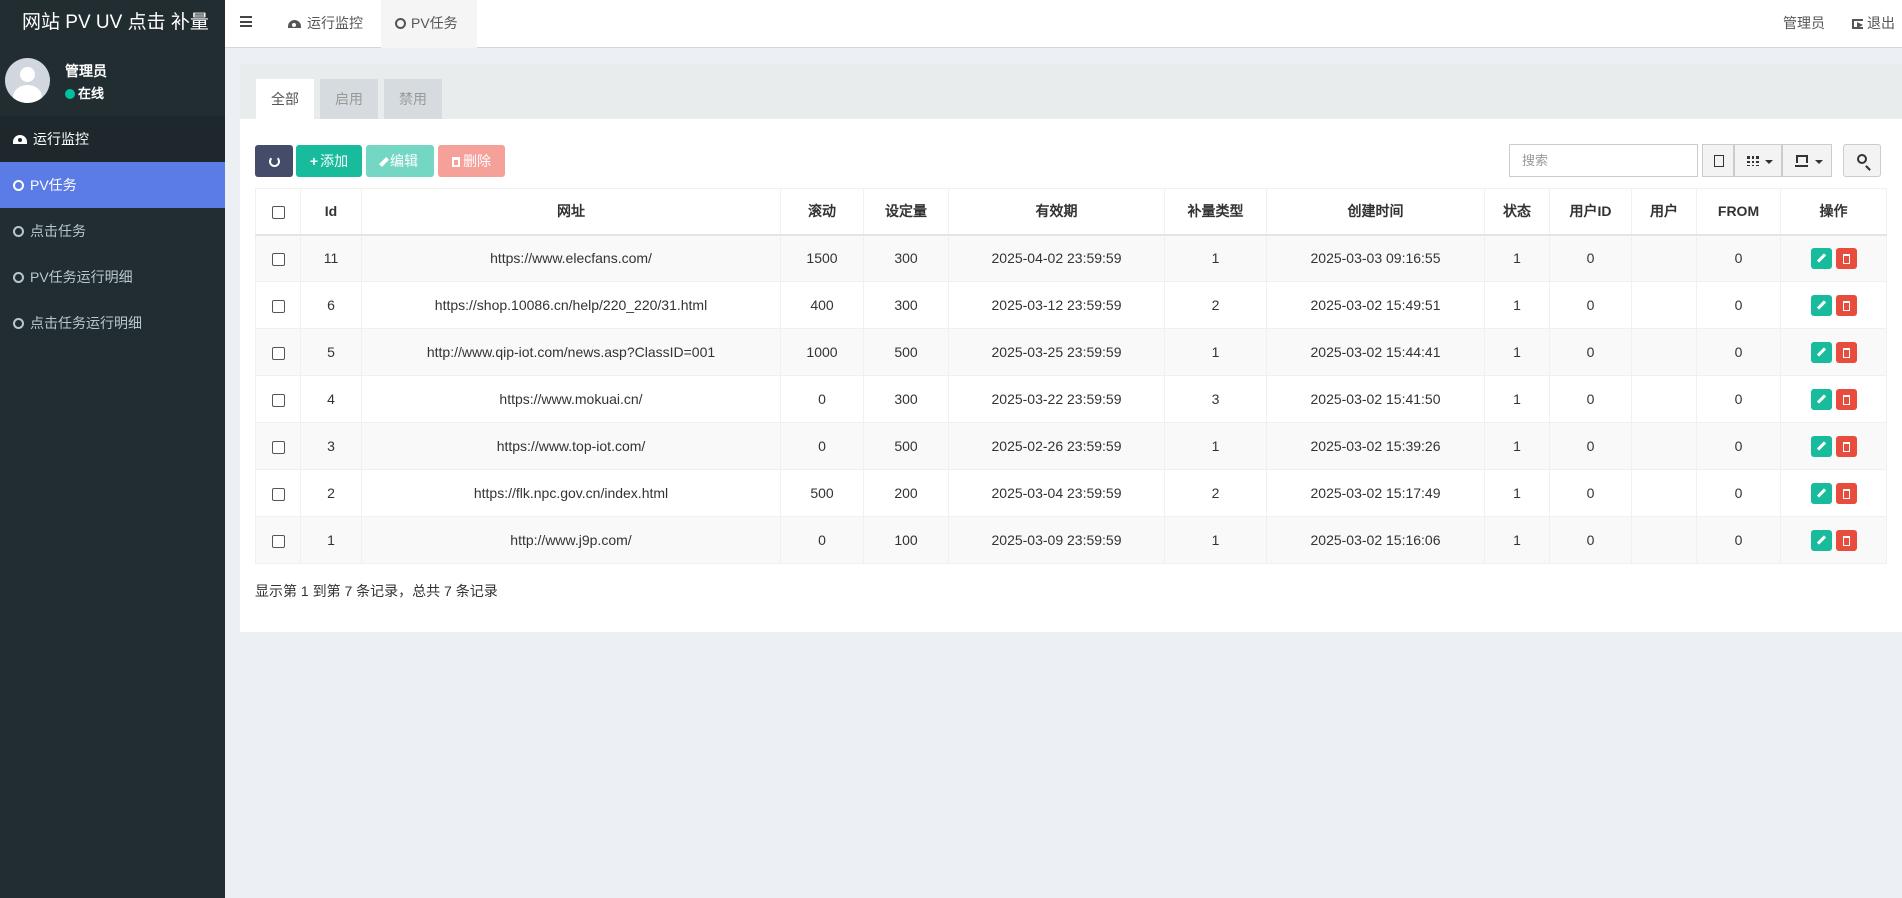 The width and height of the screenshot is (1902, 898). Describe the element at coordinates (1603, 160) in the screenshot. I see `search-input` at that location.